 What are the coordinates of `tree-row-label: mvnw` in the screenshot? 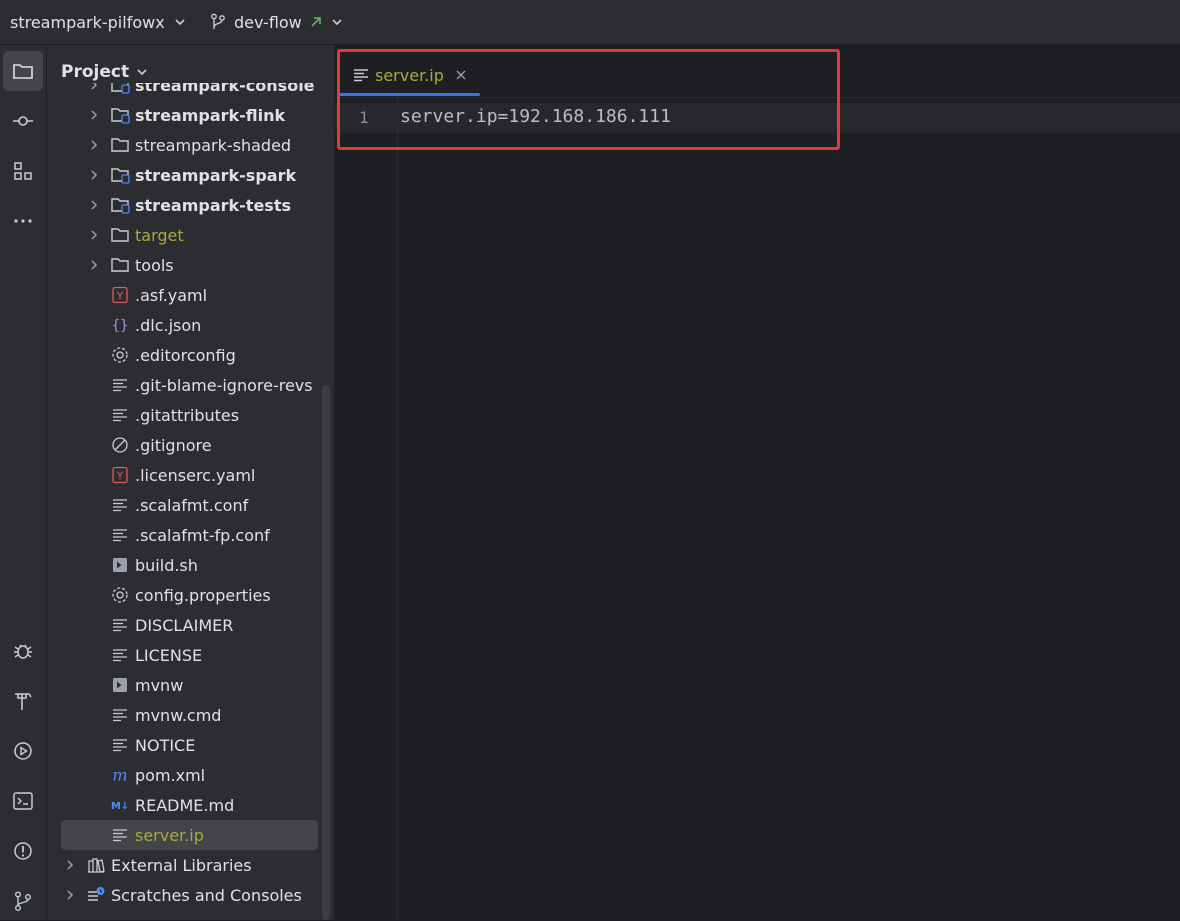 It's located at (159, 685).